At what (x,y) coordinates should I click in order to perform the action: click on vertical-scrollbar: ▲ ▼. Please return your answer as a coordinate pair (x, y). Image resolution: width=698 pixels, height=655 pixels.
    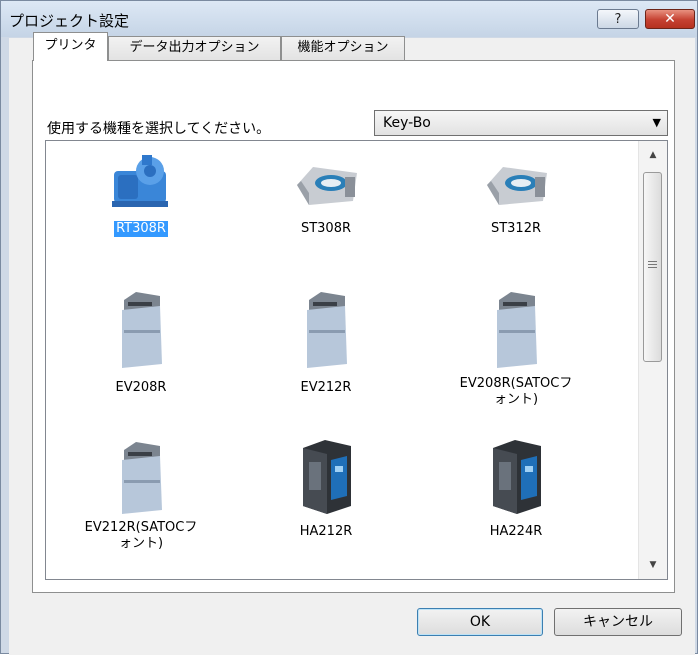
    Looking at the image, I should click on (652, 360).